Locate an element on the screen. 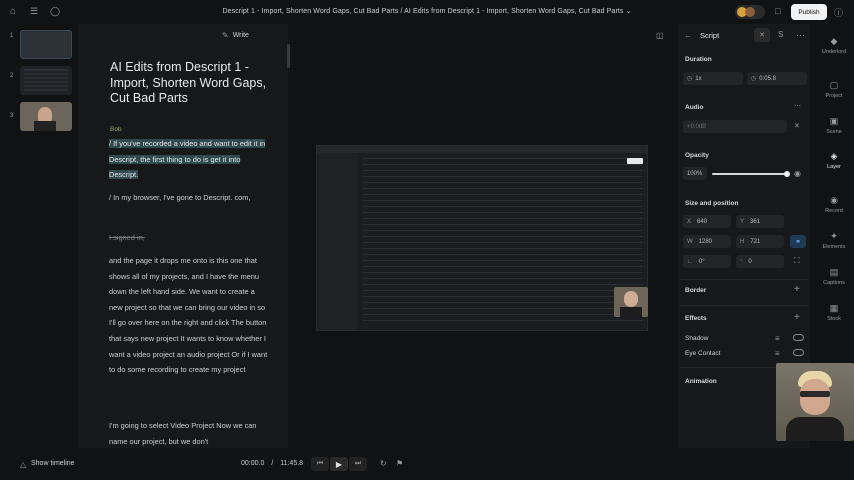 Image resolution: width=854 pixels, height=480 pixels. rail-scene: ▣ Scene is located at coordinates (834, 125).